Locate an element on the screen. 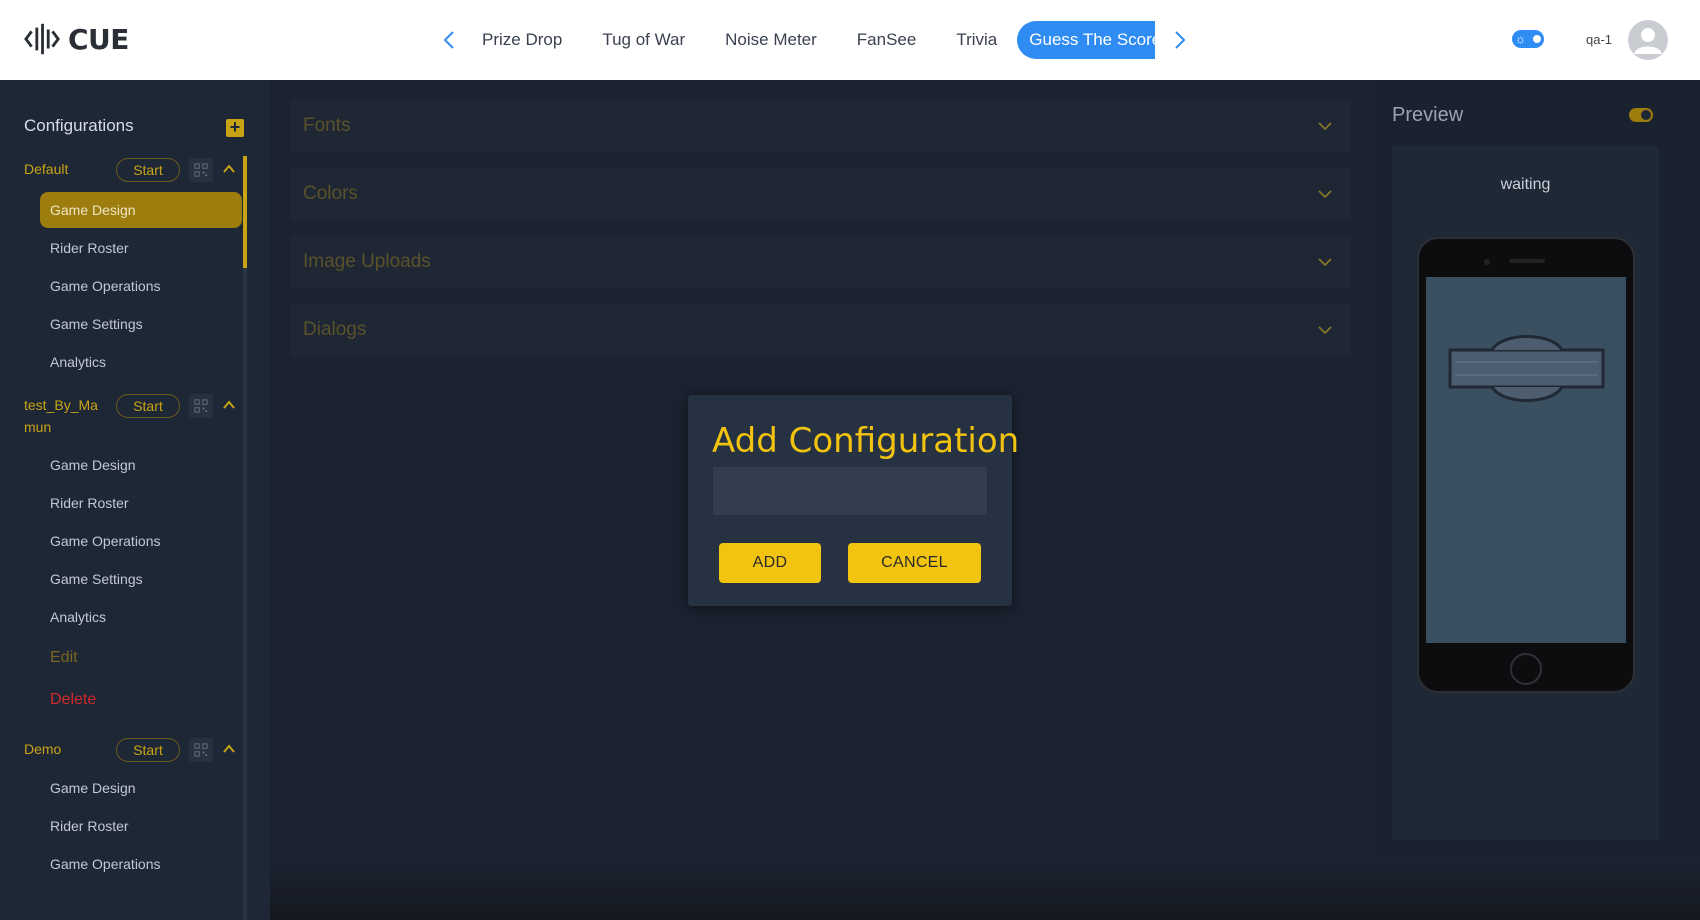  chevron-right-icon is located at coordinates (1180, 40).